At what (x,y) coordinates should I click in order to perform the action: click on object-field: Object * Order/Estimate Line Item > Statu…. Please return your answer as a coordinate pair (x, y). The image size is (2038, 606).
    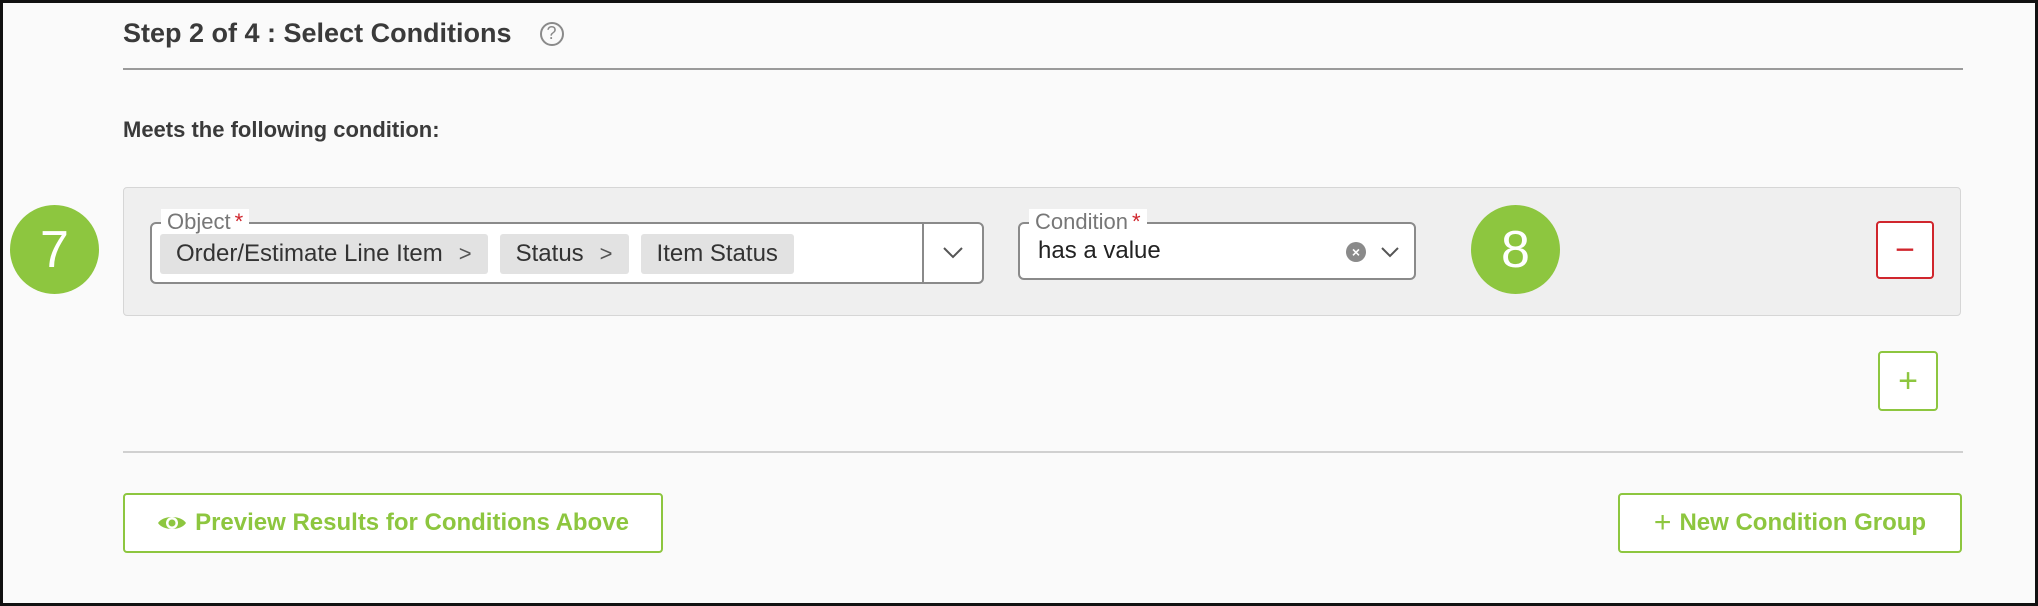
    Looking at the image, I should click on (567, 246).